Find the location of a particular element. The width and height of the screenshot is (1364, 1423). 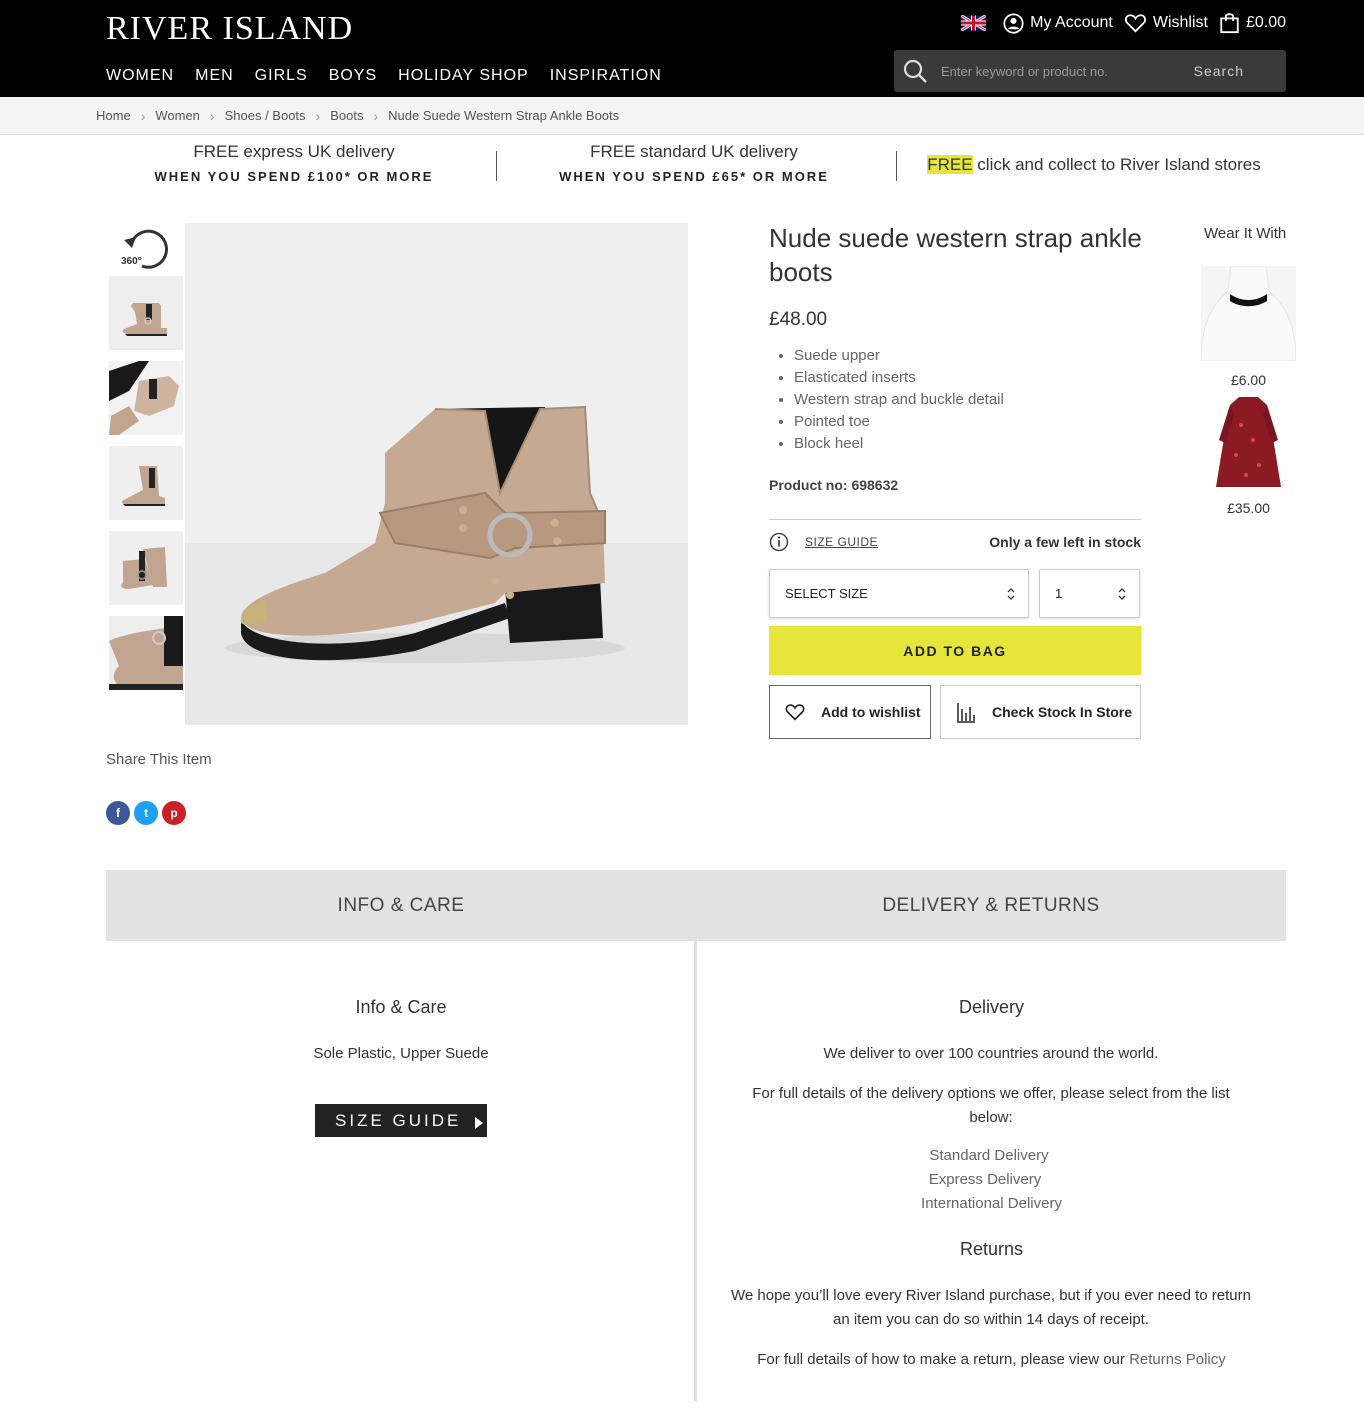

feature-item: Western strap and buckle detail is located at coordinates (899, 400).